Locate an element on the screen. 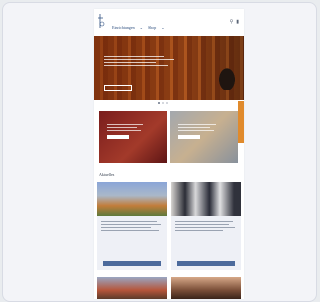  hero-button is located at coordinates (118, 88).